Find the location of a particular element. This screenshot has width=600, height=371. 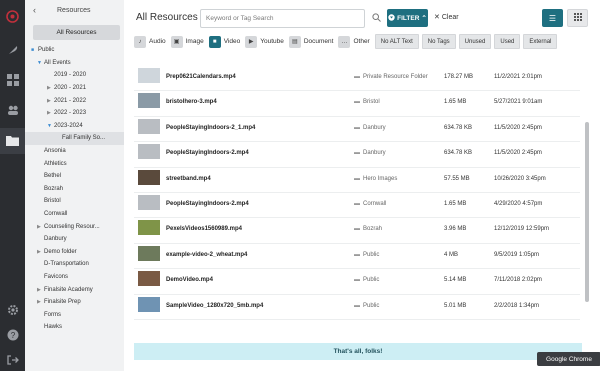

document-icon: ▤ is located at coordinates (294, 41).